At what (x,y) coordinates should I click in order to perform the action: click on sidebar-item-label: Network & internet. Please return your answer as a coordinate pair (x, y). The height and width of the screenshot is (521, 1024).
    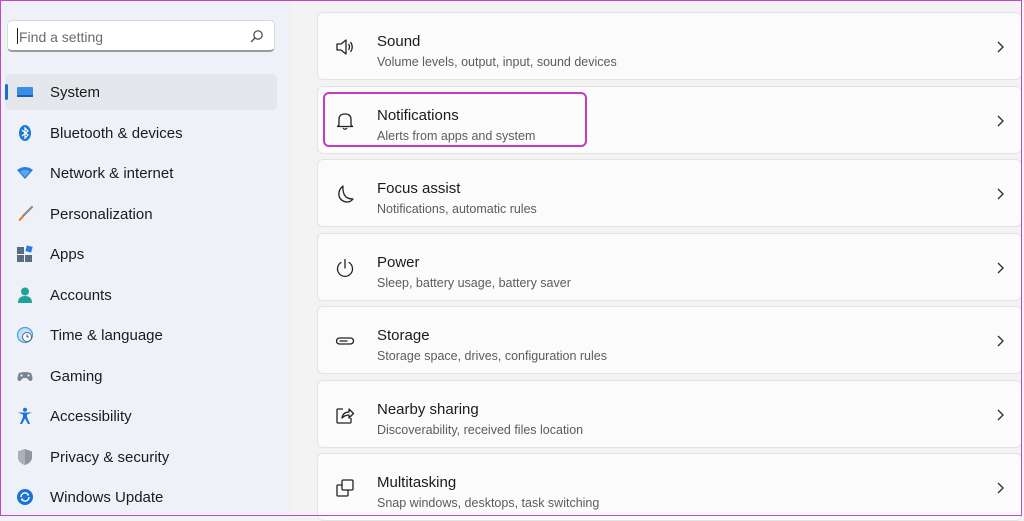
    Looking at the image, I should click on (112, 173).